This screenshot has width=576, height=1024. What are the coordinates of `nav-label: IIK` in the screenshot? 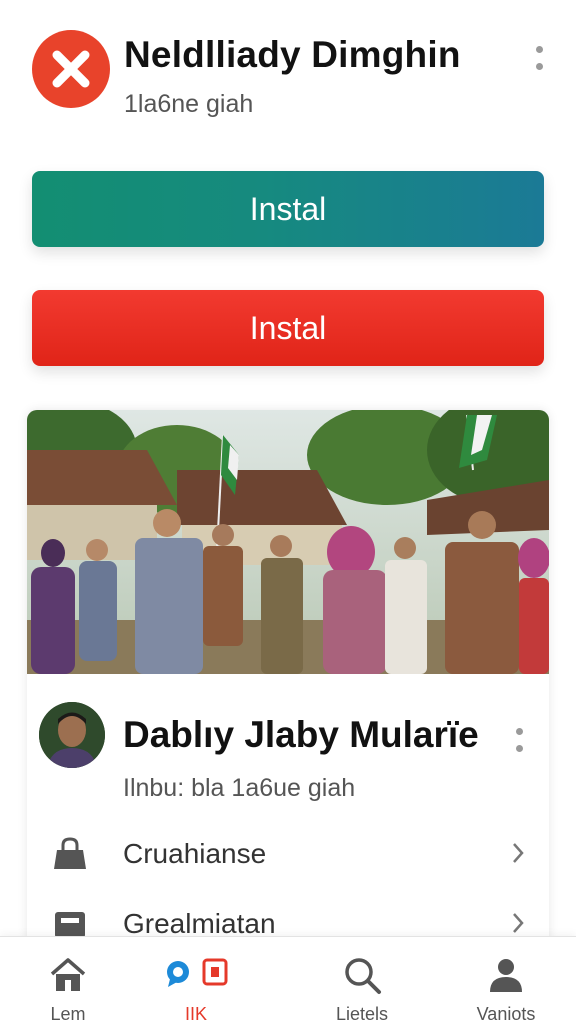 It's located at (195, 1014).